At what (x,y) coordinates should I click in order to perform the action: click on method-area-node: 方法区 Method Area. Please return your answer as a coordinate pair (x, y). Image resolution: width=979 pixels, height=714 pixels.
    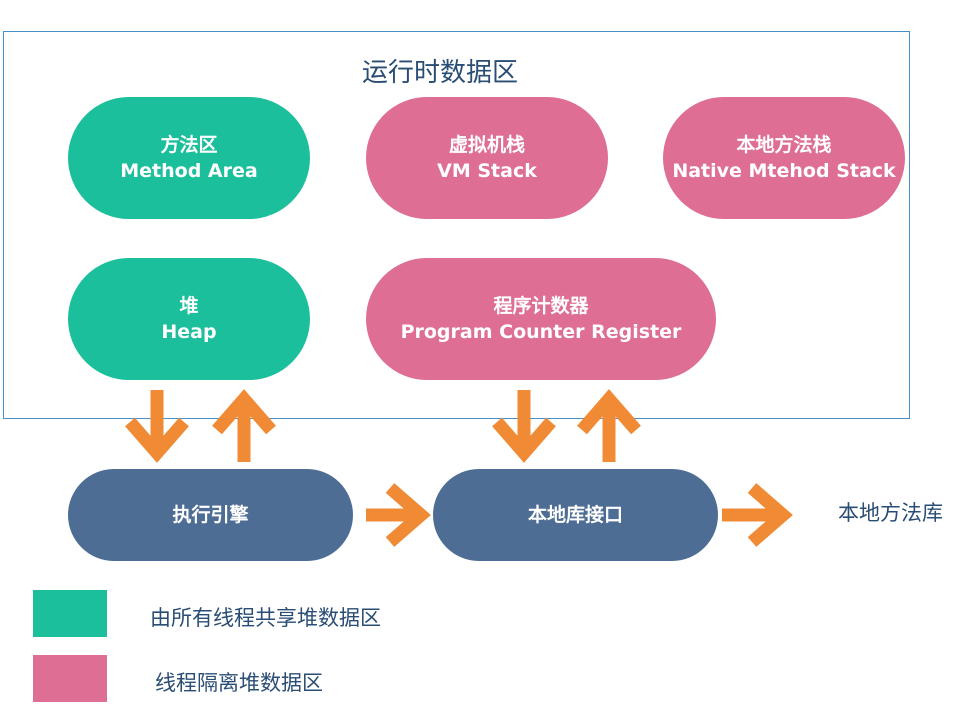
    Looking at the image, I should click on (189, 158).